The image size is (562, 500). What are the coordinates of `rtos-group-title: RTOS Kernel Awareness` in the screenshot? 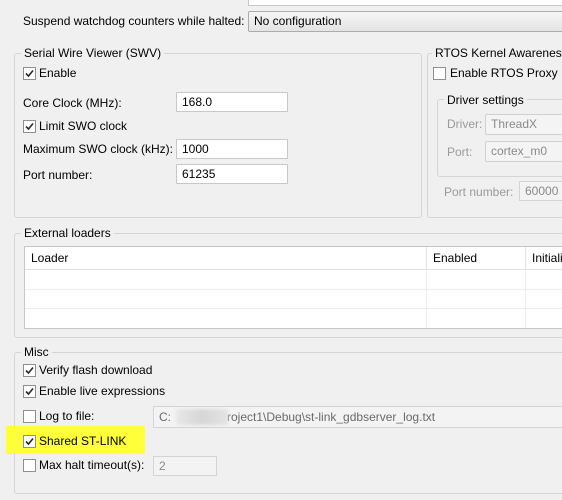 It's located at (497, 53).